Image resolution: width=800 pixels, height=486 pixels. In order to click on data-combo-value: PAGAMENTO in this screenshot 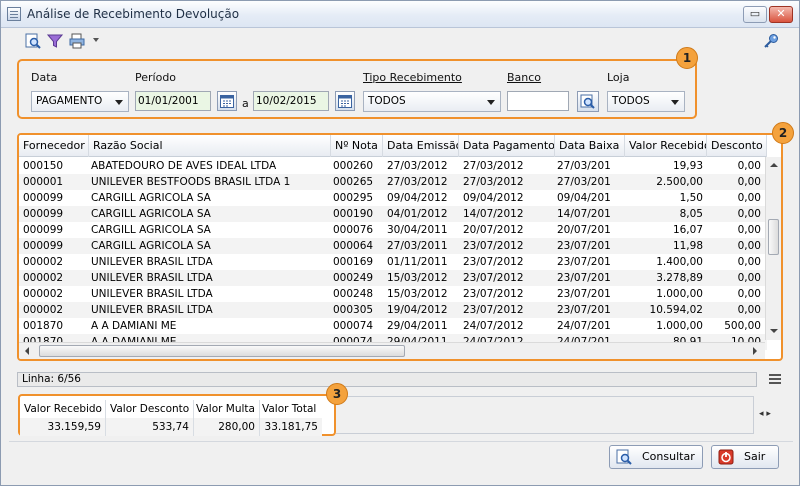, I will do `click(69, 101)`.